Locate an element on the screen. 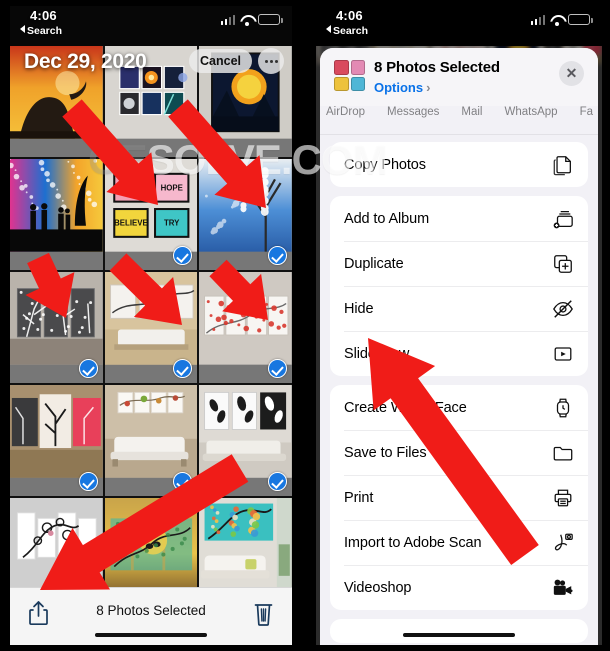 The width and height of the screenshot is (610, 651). share-app-label: Fa is located at coordinates (586, 112).